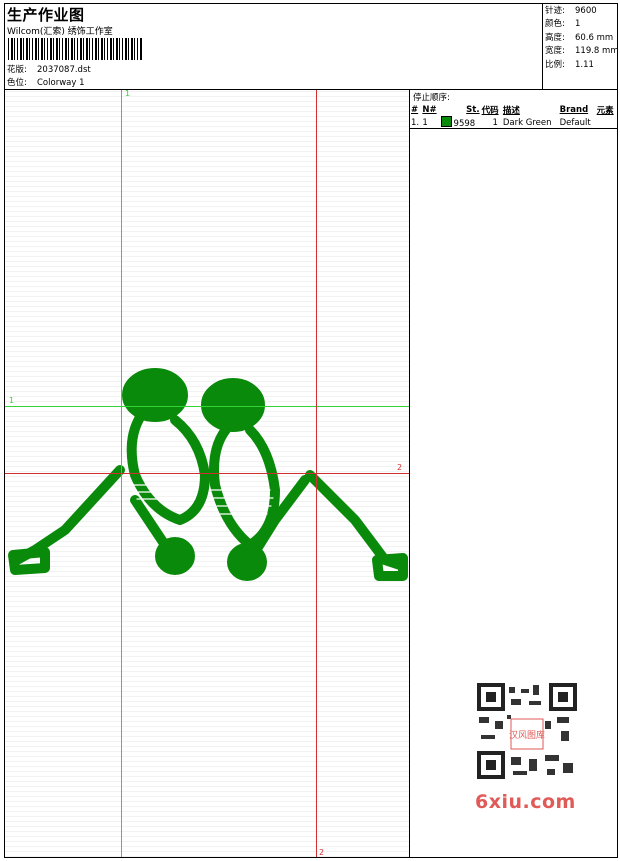 The height and width of the screenshot is (861, 620). I want to click on qr-finder-top-left-core, so click(491, 697).